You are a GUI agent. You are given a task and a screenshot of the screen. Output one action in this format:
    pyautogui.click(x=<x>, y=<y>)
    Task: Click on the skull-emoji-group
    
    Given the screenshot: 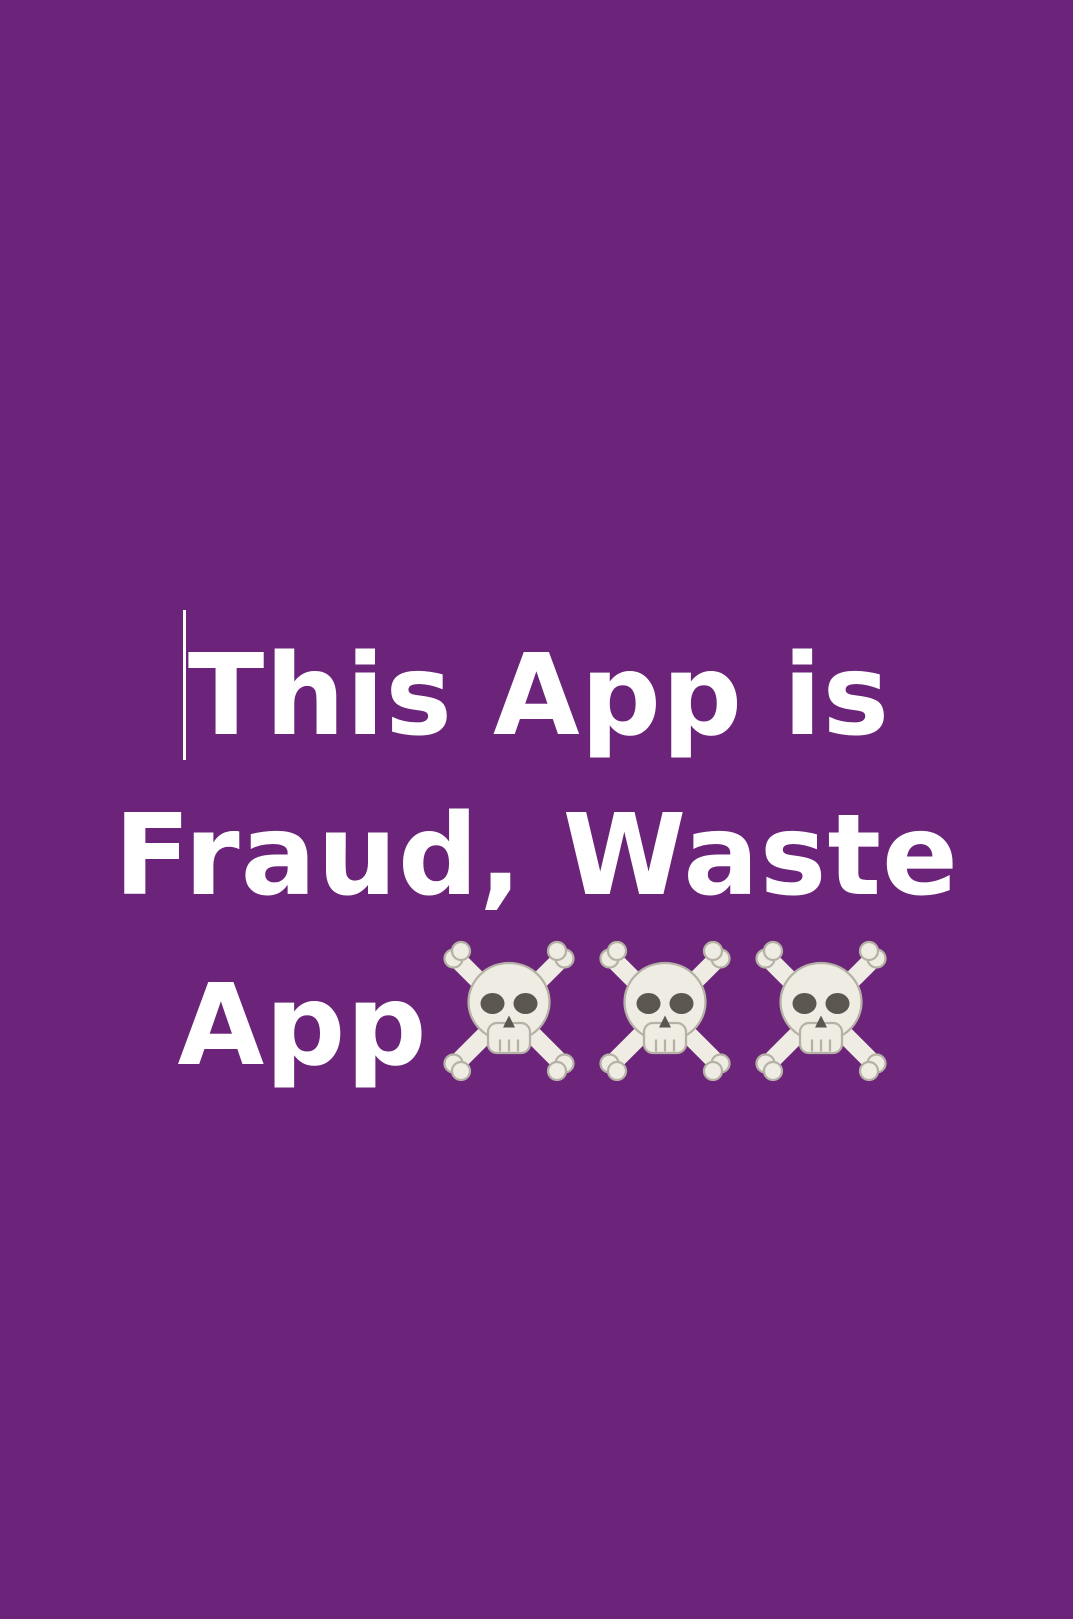 What is the action you would take?
    pyautogui.click(x=665, y=1011)
    